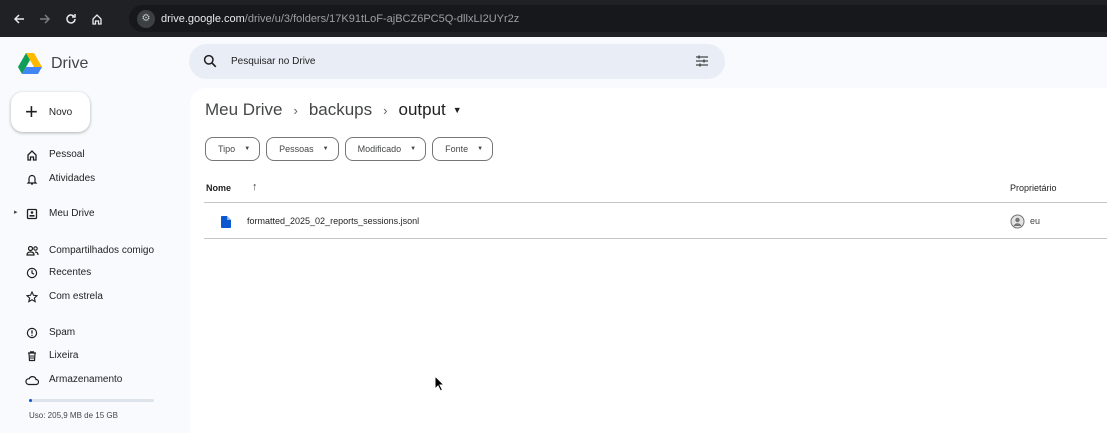  I want to click on column-header-name: Nome, so click(218, 188).